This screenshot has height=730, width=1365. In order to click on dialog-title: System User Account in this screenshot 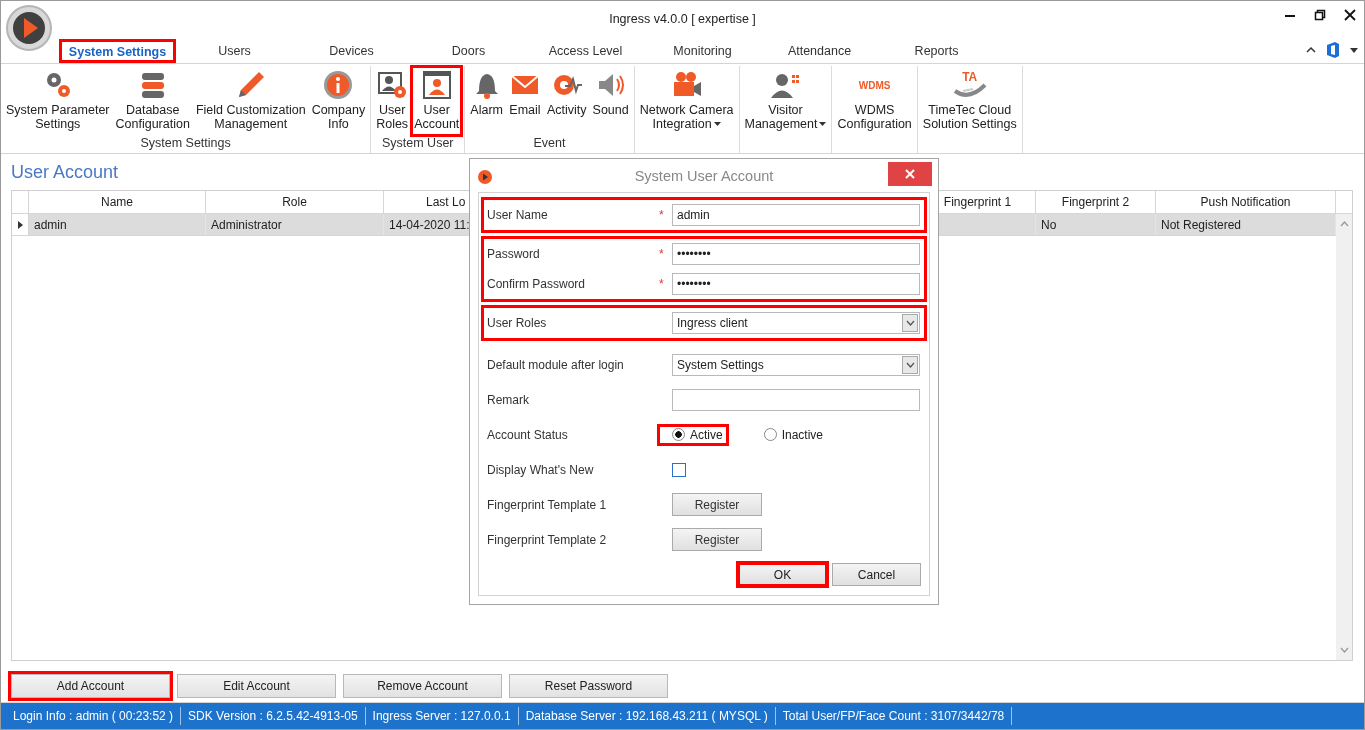, I will do `click(704, 175)`.